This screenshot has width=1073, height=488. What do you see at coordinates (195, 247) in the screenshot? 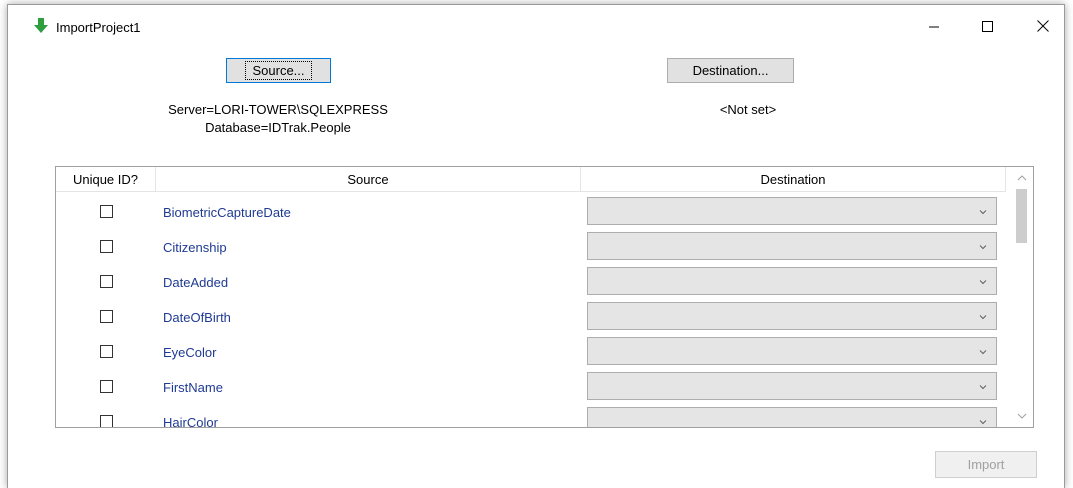
I see `source-field-name: Citizenship` at bounding box center [195, 247].